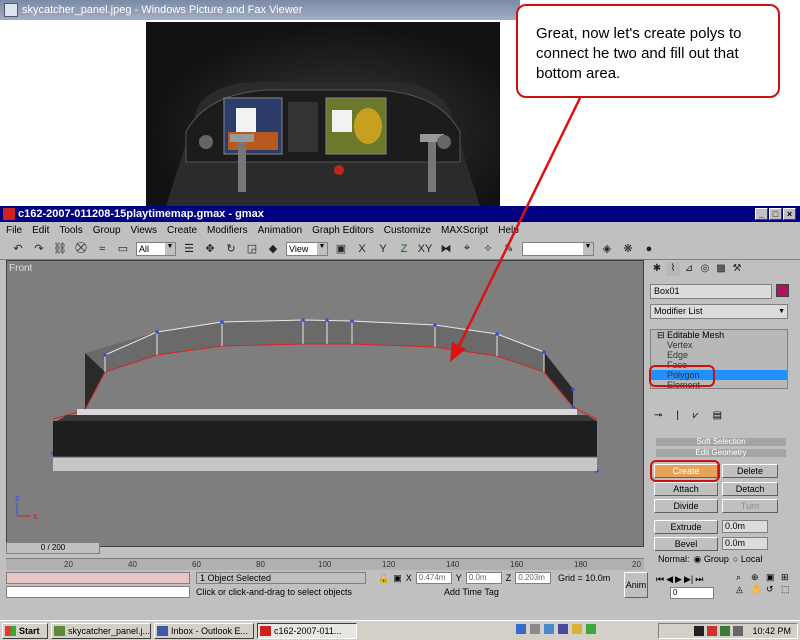 This screenshot has height=640, width=800. I want to click on menu-views: Views, so click(144, 230).